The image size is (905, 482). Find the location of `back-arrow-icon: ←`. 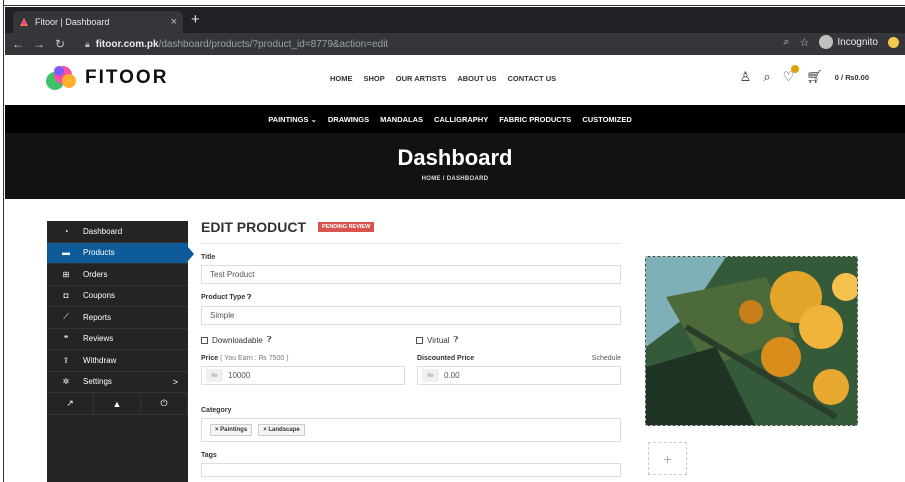

back-arrow-icon: ← is located at coordinates (18, 44).